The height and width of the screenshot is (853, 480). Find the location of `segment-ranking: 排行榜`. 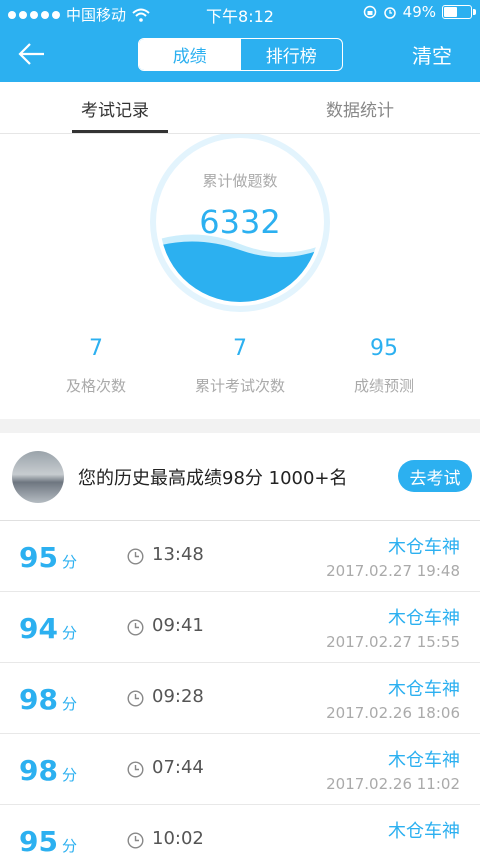

segment-ranking: 排行榜 is located at coordinates (292, 54).